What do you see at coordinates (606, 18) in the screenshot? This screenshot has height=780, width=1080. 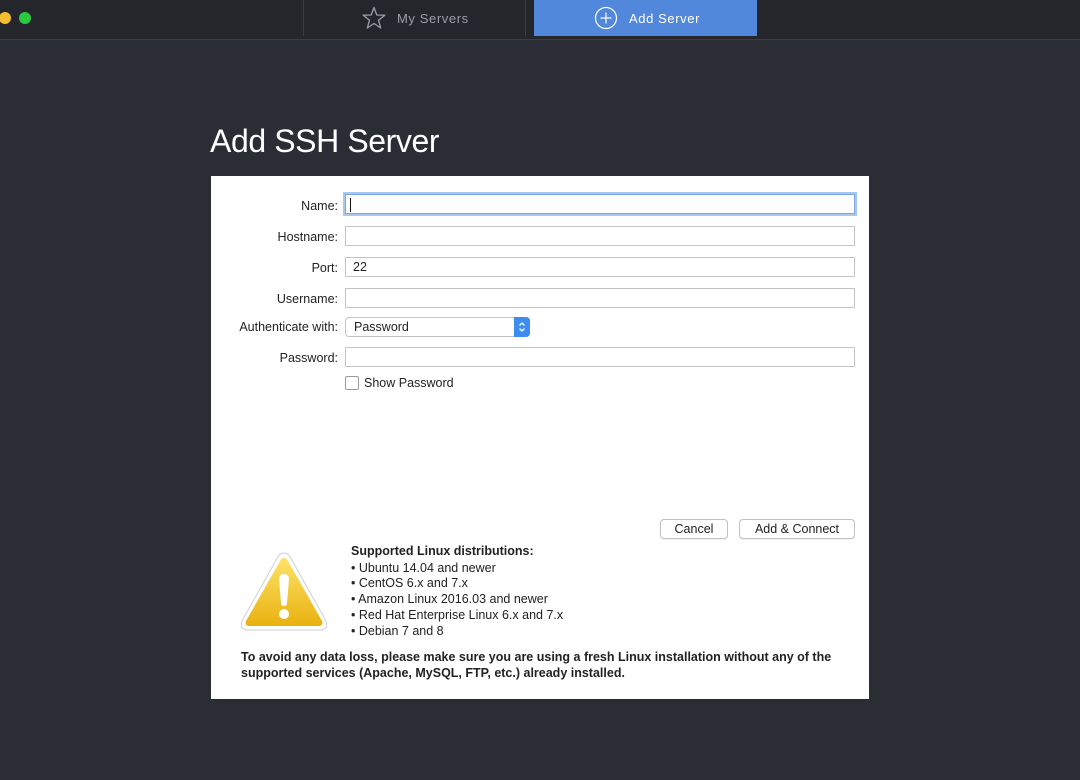 I see `plus-circle-icon` at bounding box center [606, 18].